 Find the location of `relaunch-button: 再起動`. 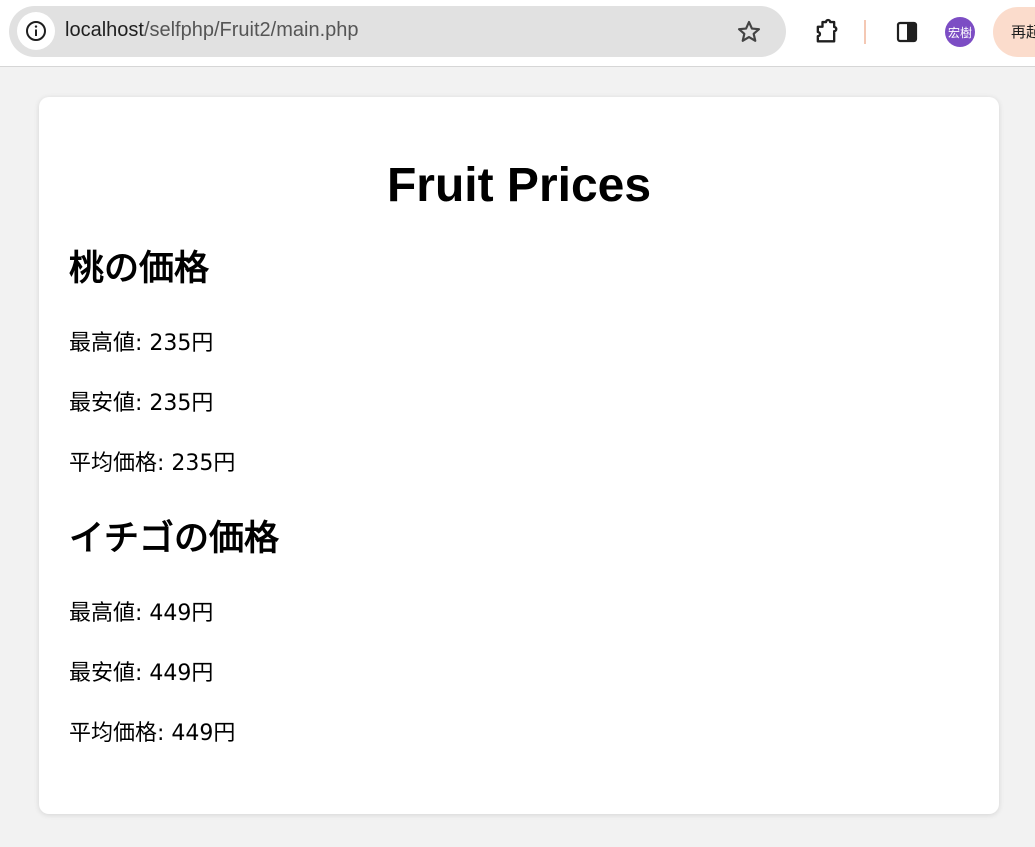

relaunch-button: 再起動 is located at coordinates (1014, 32).